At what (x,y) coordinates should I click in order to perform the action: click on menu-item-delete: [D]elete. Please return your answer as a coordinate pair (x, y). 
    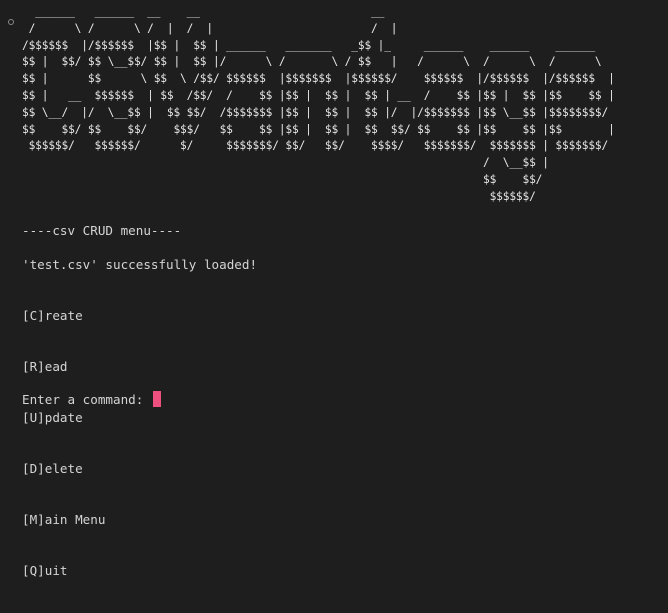
    Looking at the image, I should click on (52, 468).